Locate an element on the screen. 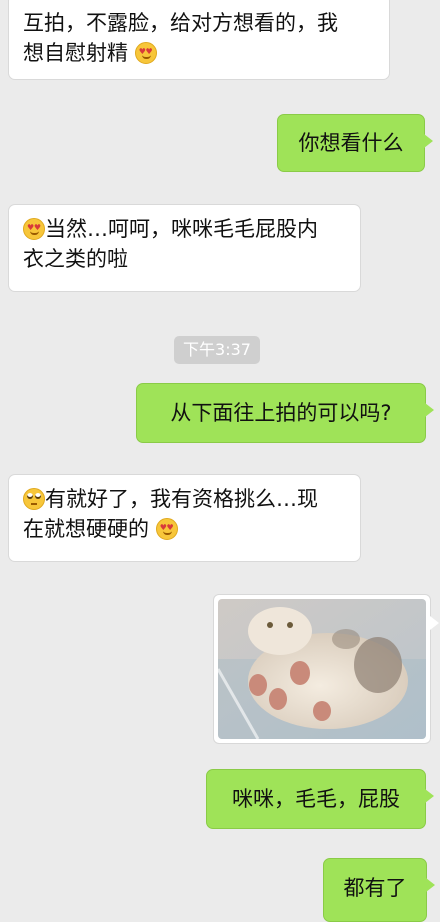 The width and height of the screenshot is (440, 922). message-text: 从下面往上拍的可以吗? is located at coordinates (281, 413).